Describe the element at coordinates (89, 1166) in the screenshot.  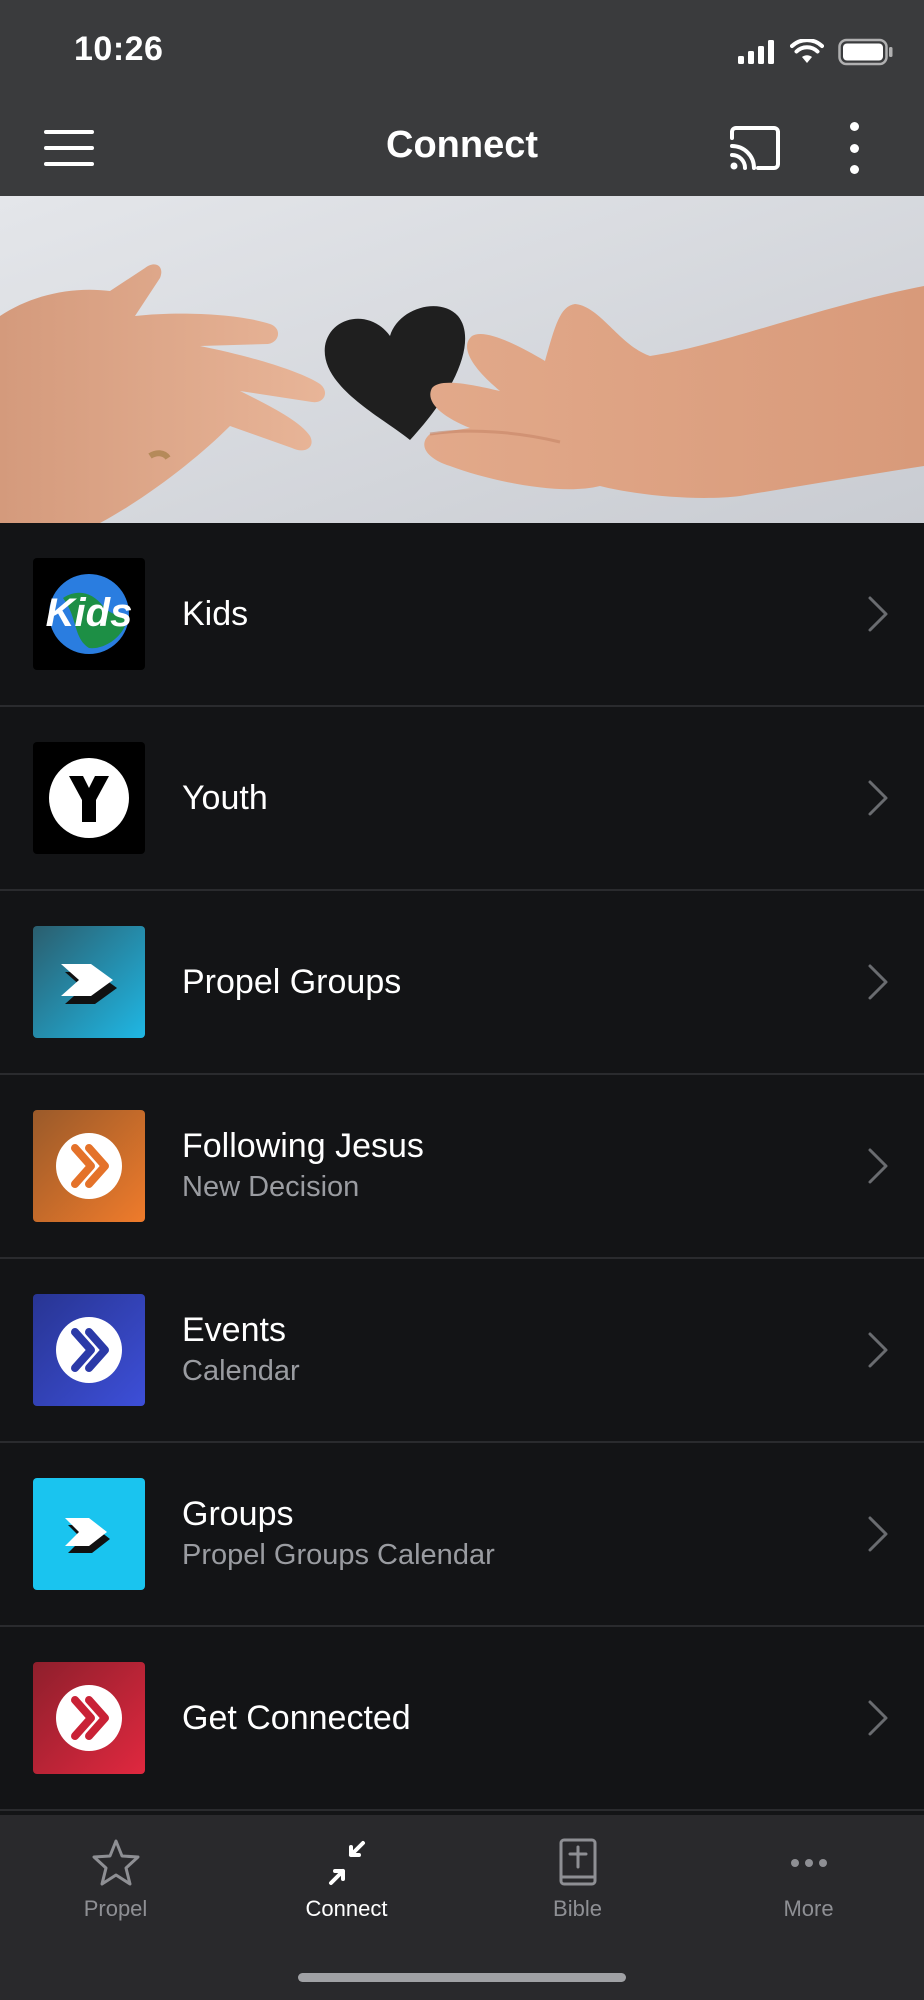
I see `following-jesus-icon` at that location.